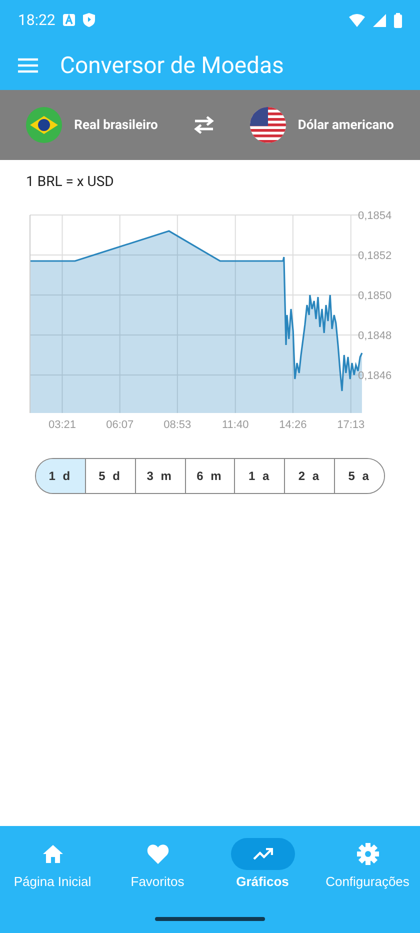  What do you see at coordinates (398, 20) in the screenshot?
I see `battery-icon` at bounding box center [398, 20].